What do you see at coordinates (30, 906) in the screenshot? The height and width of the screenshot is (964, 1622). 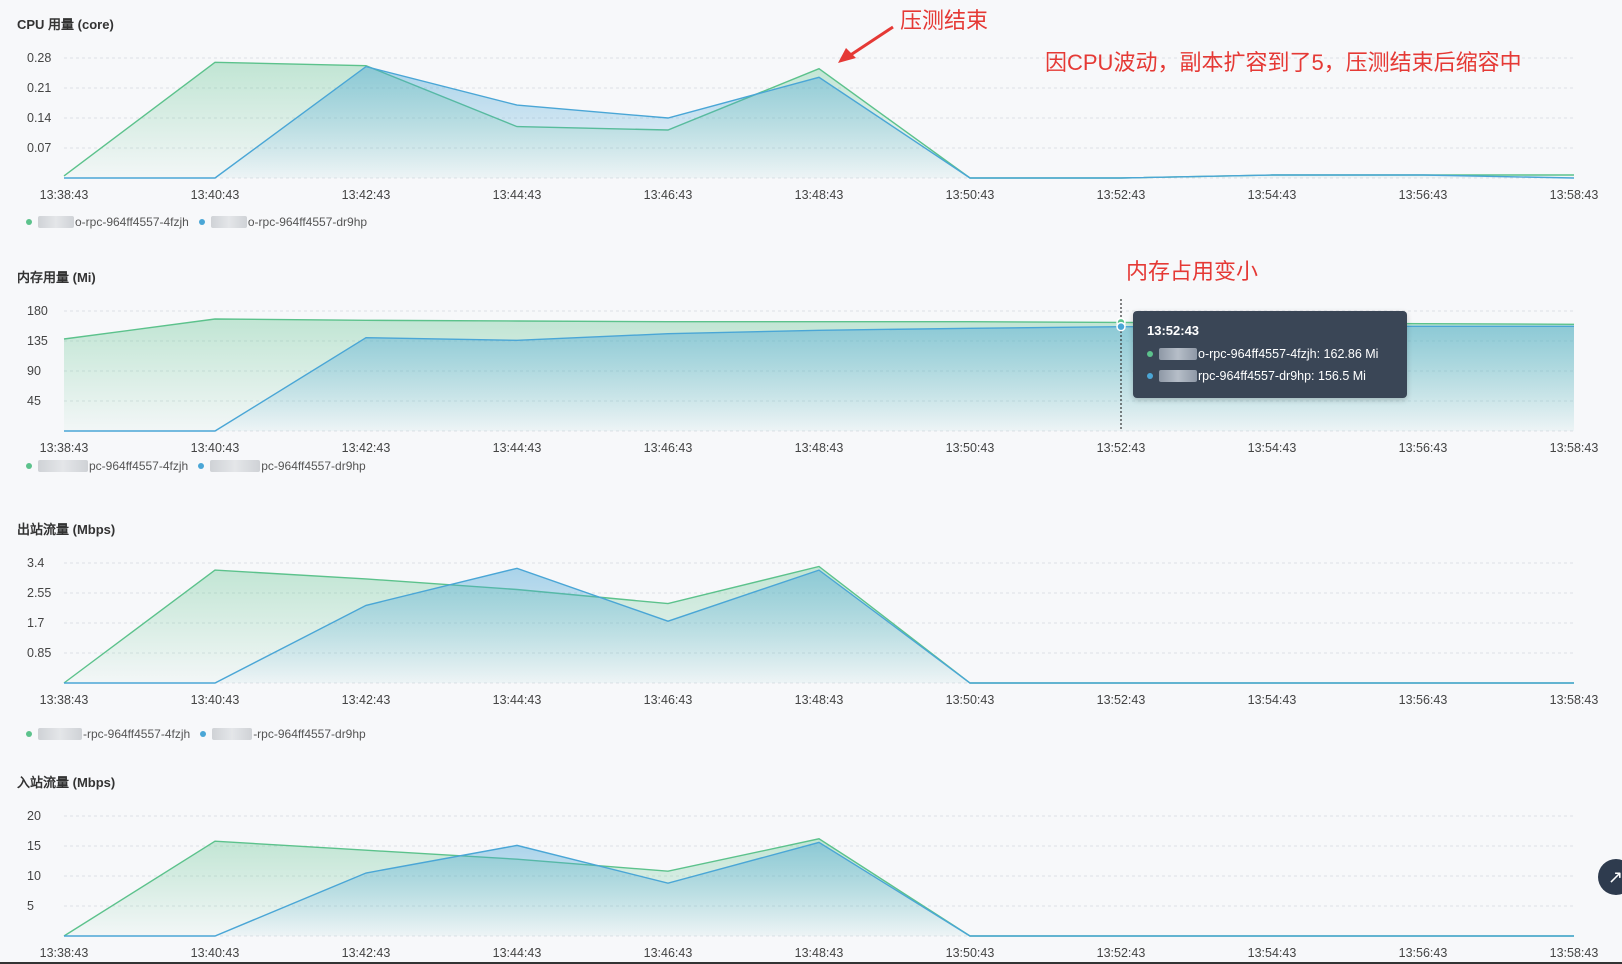 I see `y-tick-label: 5` at bounding box center [30, 906].